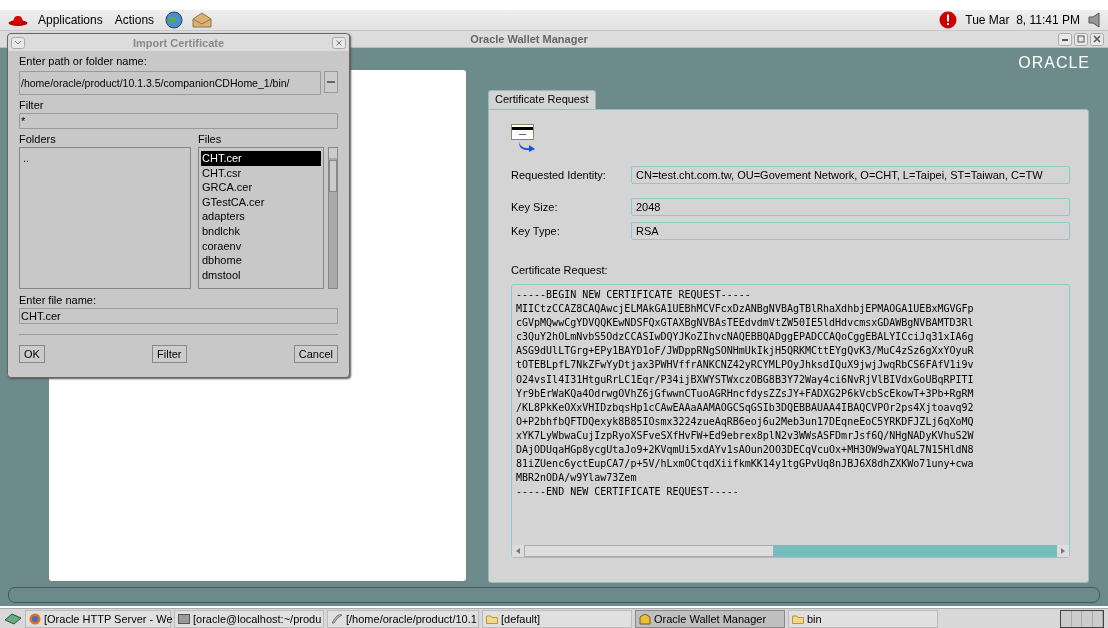 This screenshot has height=628, width=1108. Describe the element at coordinates (210, 139) in the screenshot. I see `list-label: Files` at that location.